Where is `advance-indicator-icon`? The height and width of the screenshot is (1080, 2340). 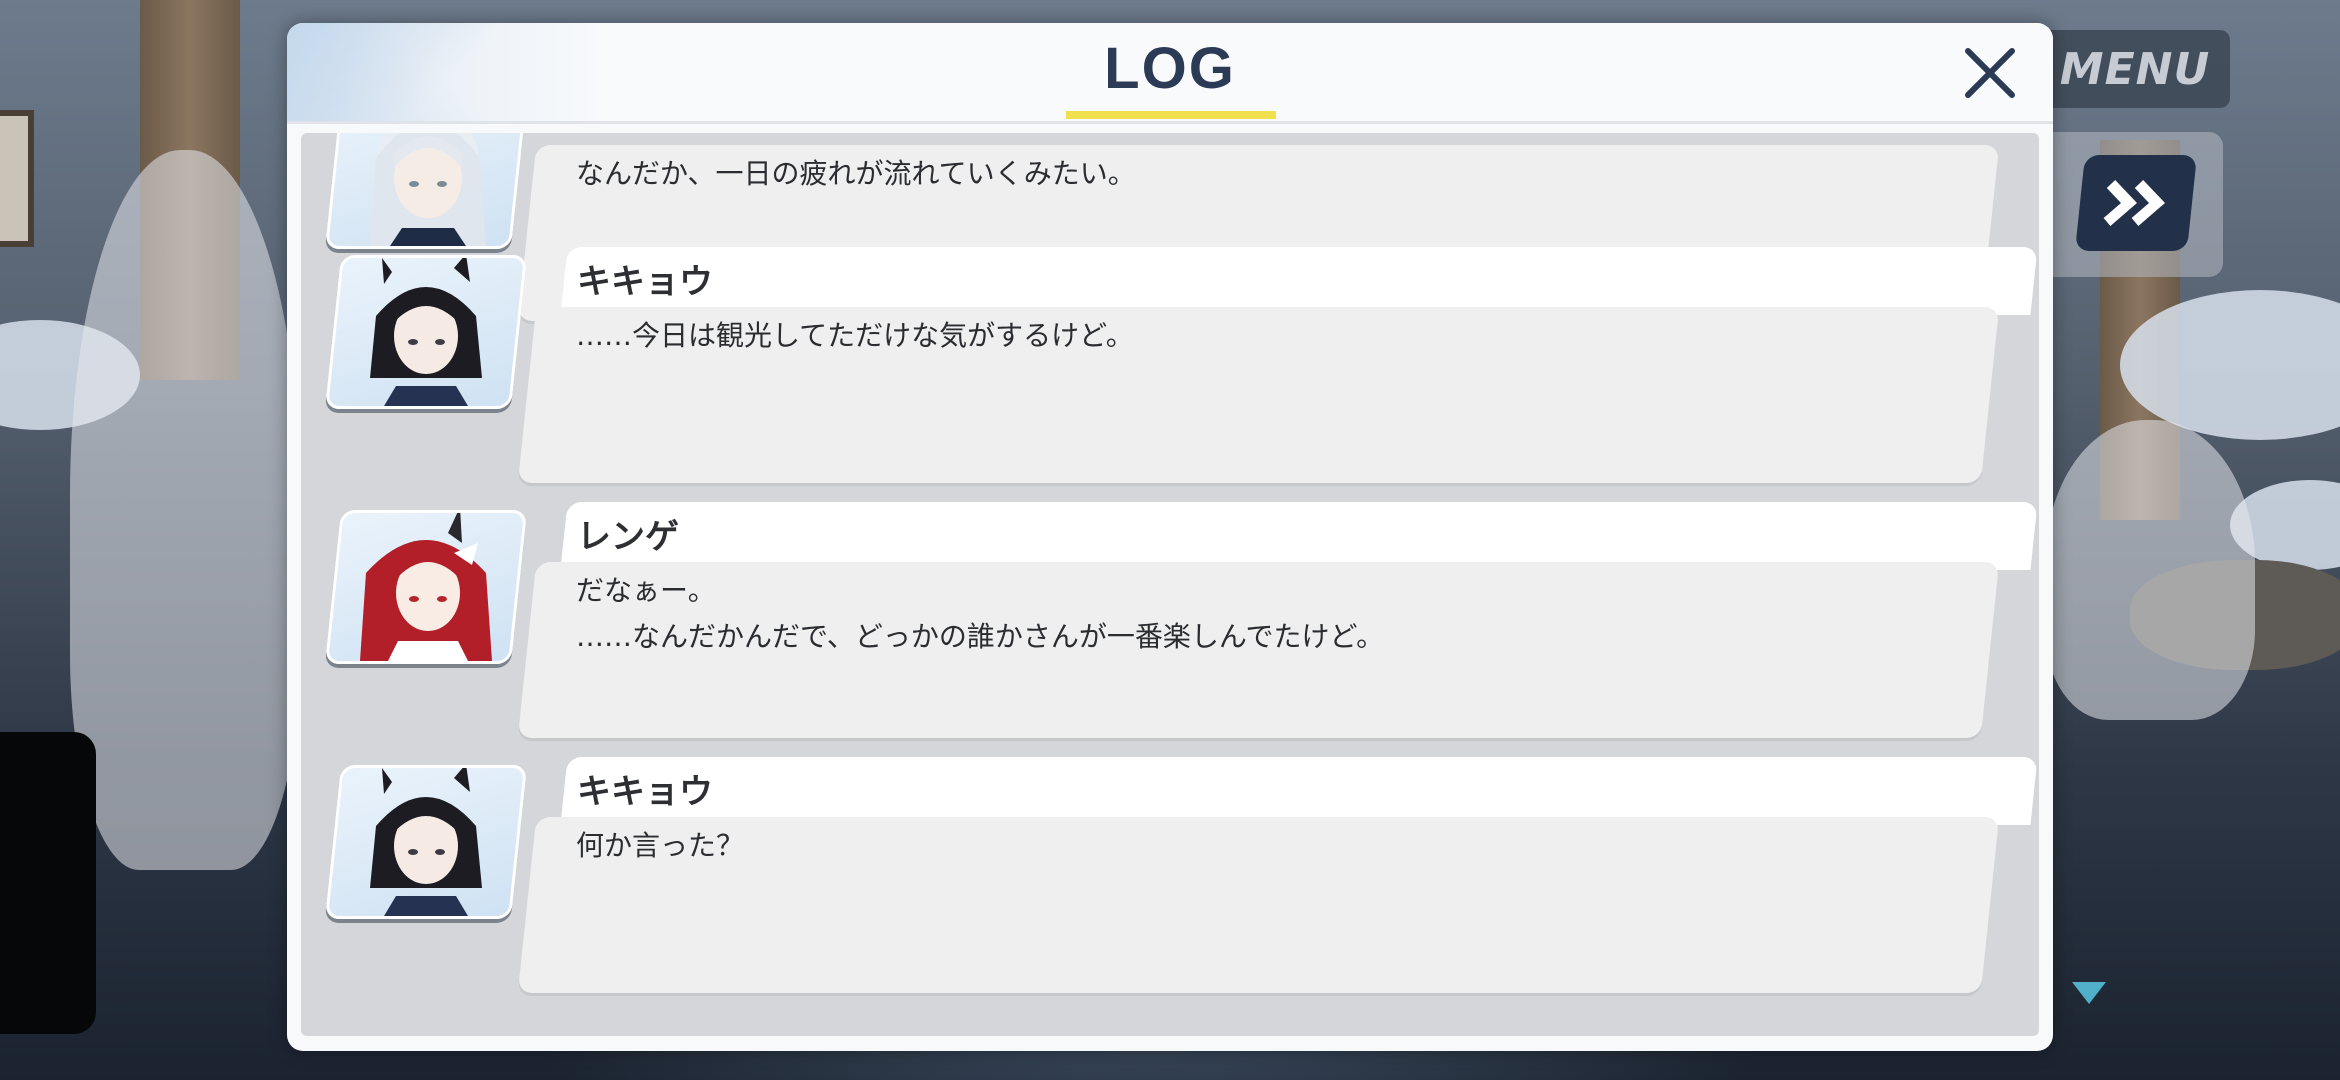
advance-indicator-icon is located at coordinates (2089, 993).